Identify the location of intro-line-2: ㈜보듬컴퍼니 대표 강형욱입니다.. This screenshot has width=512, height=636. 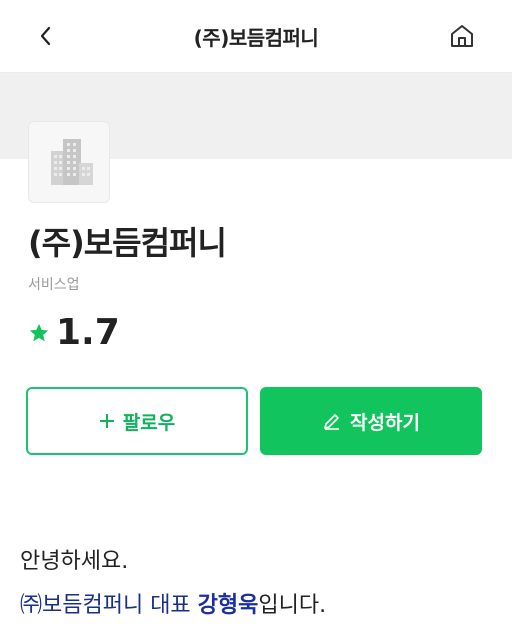
(173, 606).